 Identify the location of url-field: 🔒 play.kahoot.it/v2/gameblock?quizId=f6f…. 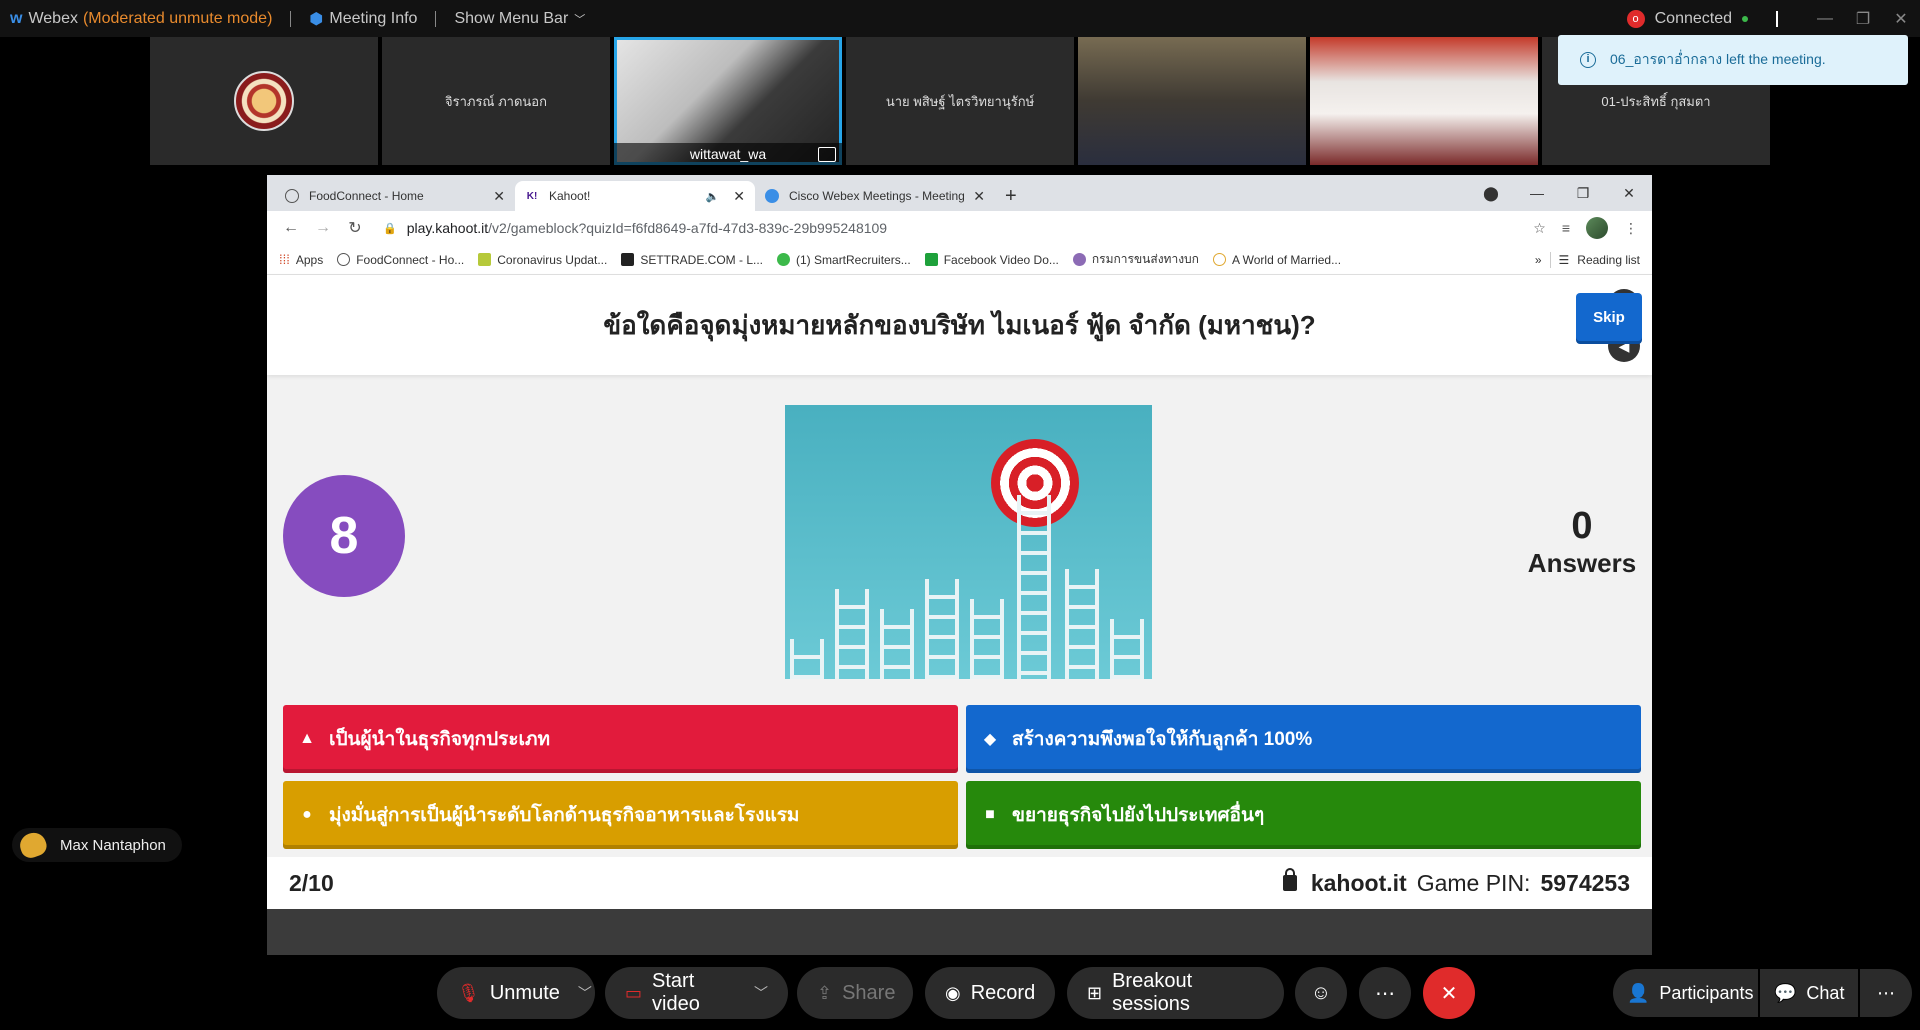
(952, 228).